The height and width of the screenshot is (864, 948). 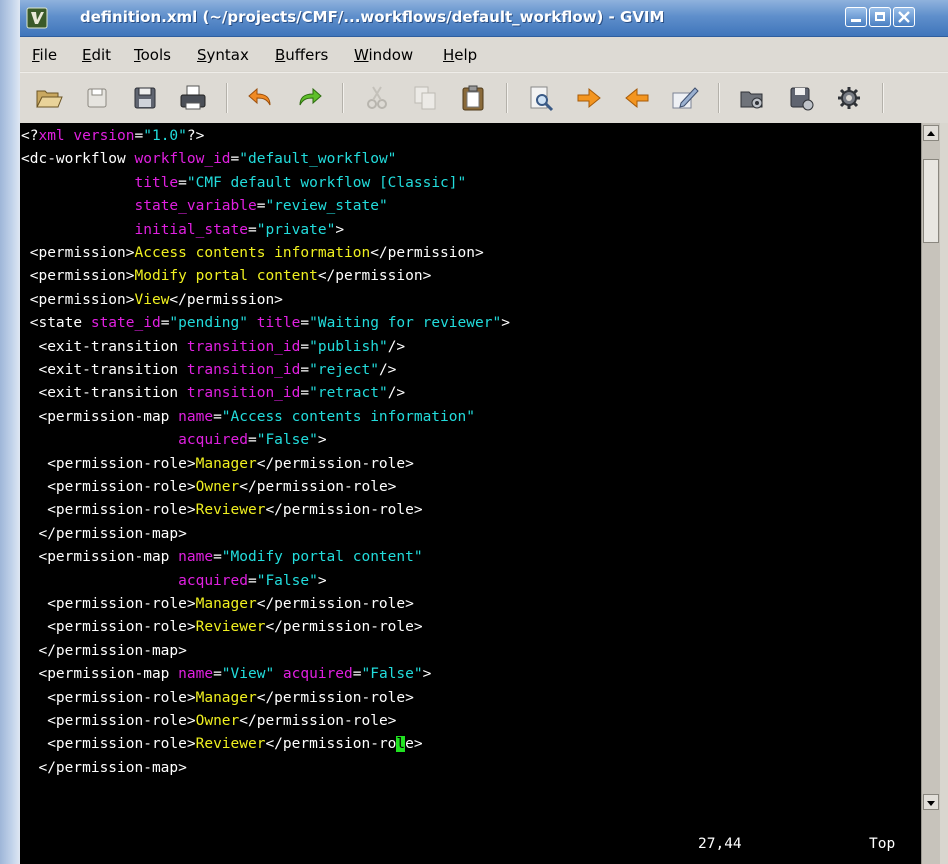 I want to click on gvim-app-icon, so click(x=37, y=18).